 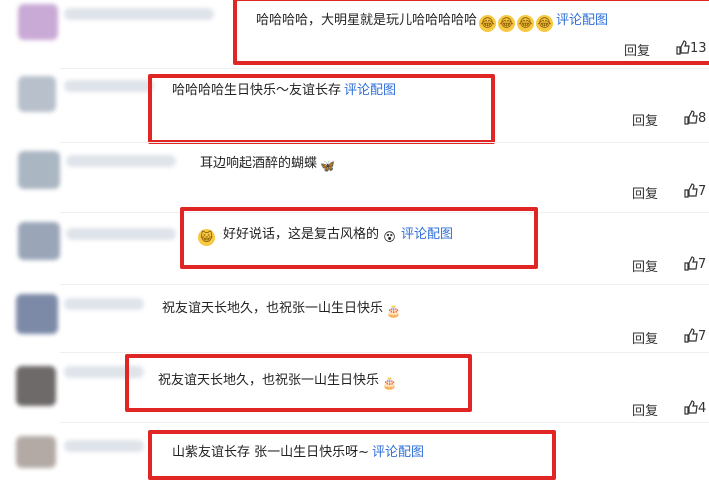 I want to click on comment-row-1: 哈哈哈哈，大明星就是玩儿哈哈哈哈哈 😂 😂 😂 😂 评论配图 回复 13, so click(x=354, y=35).